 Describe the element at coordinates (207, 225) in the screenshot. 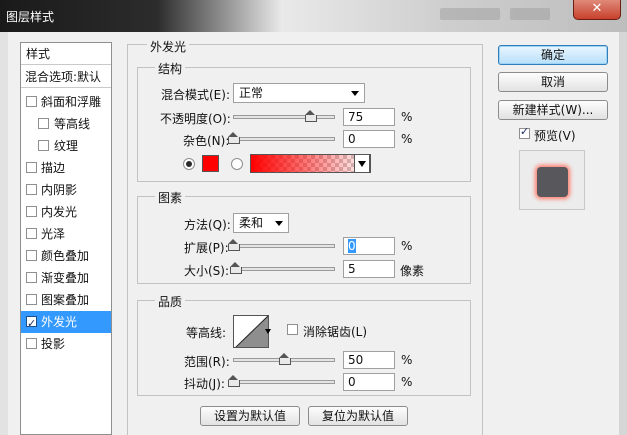

I see `technique-label: 方法(Q):` at that location.